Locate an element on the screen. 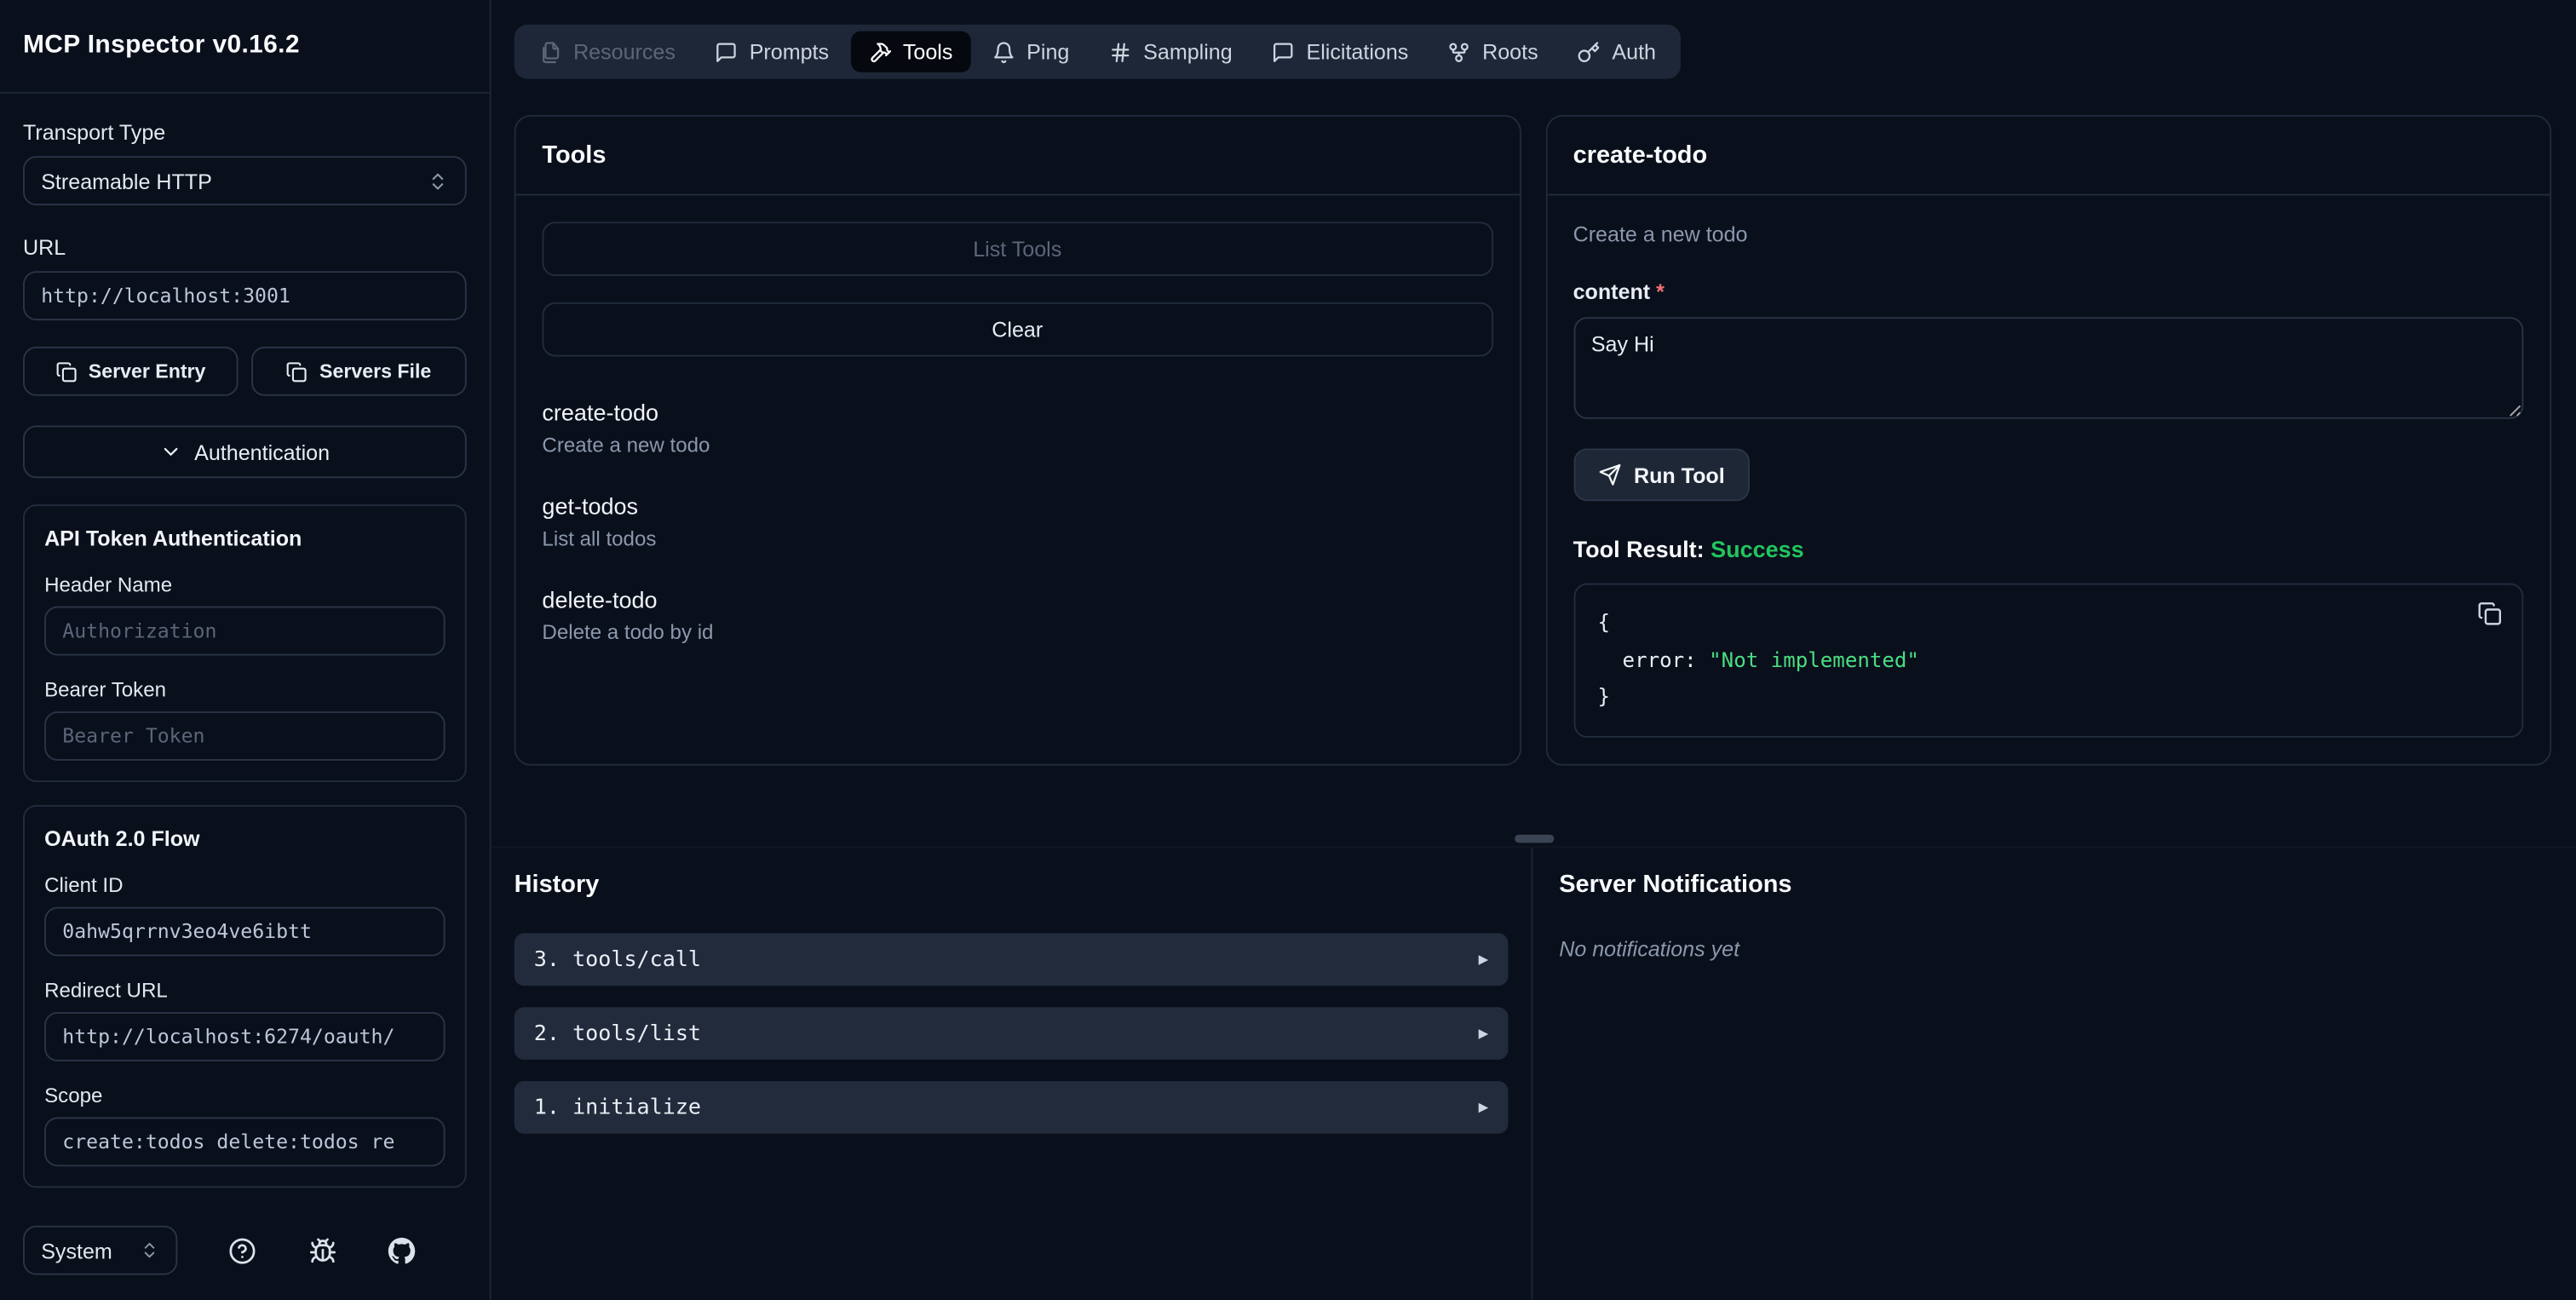 The image size is (2576, 1300). transport-type-value: Streamable HTTP is located at coordinates (126, 180).